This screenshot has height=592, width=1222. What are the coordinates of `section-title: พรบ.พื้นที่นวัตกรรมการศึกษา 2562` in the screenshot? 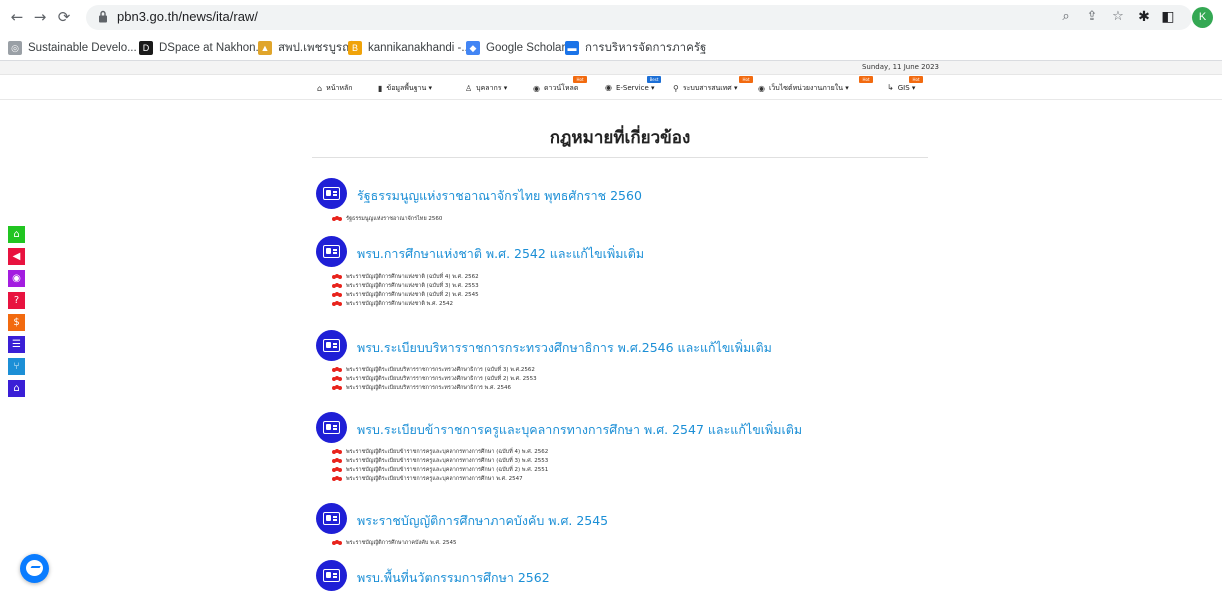 It's located at (453, 578).